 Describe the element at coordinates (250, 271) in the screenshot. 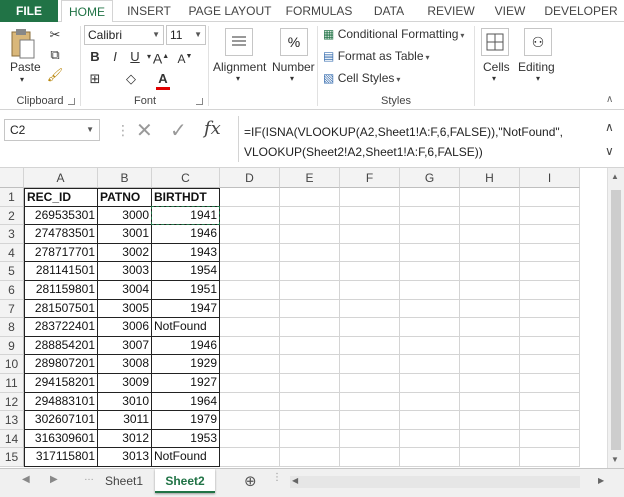

I see `cell-d5` at that location.